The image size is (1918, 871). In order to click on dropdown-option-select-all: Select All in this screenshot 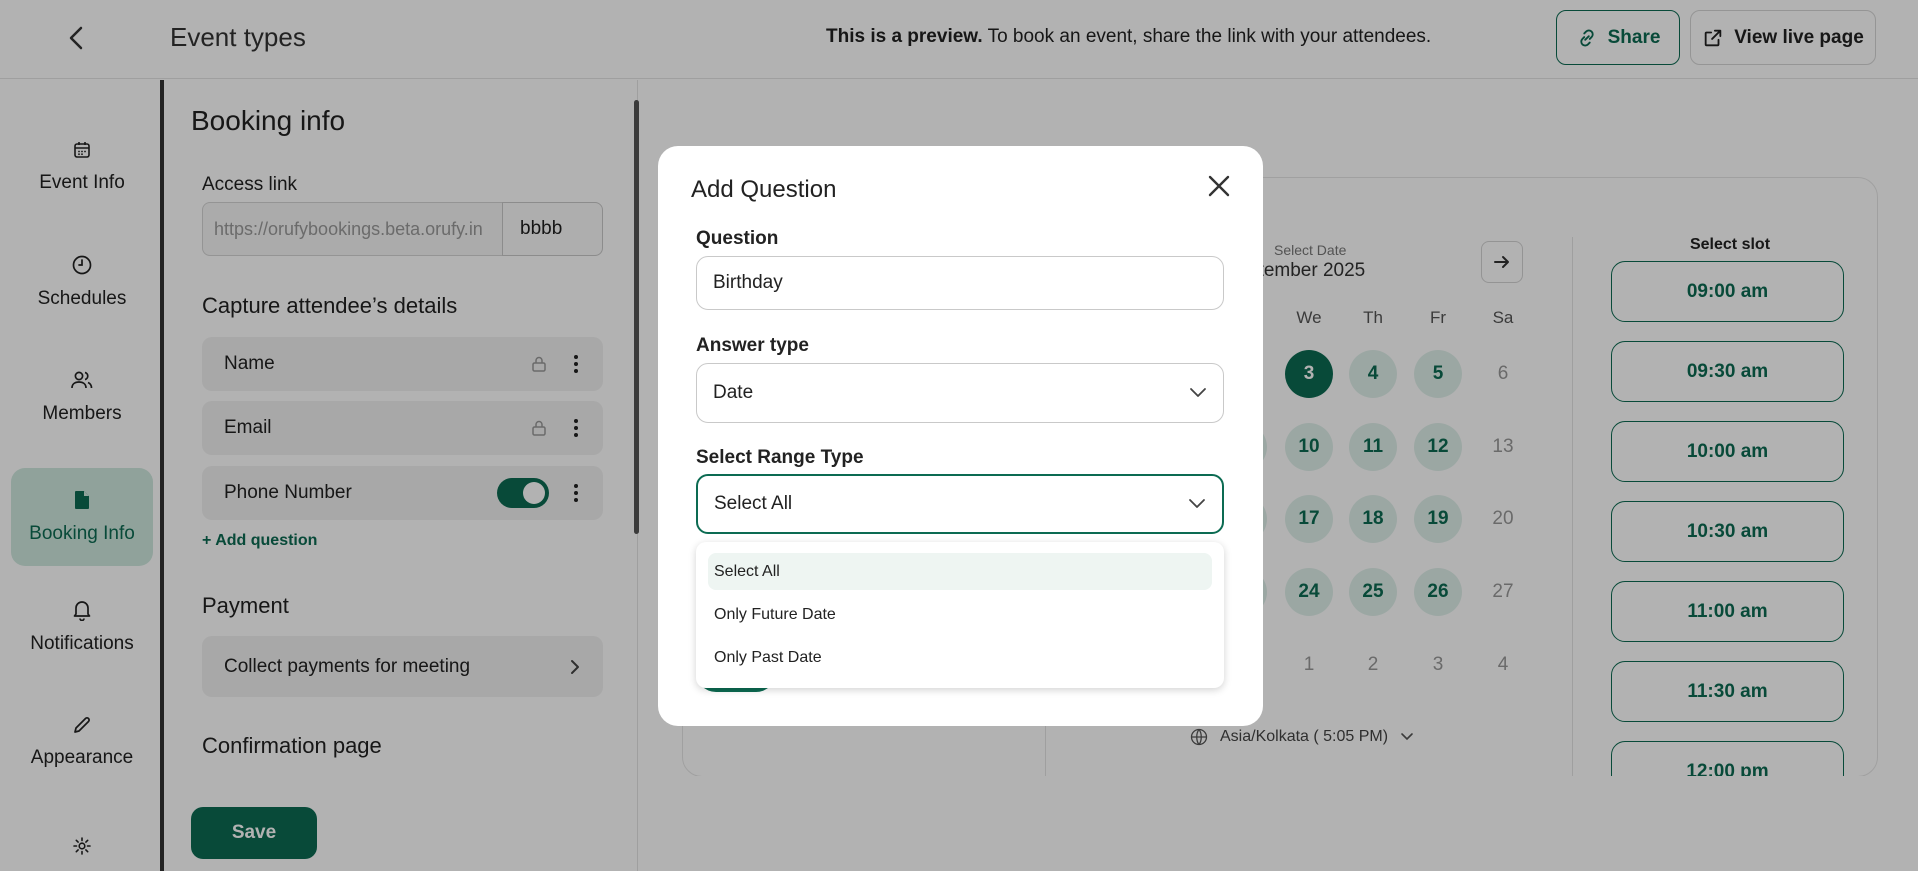, I will do `click(960, 571)`.